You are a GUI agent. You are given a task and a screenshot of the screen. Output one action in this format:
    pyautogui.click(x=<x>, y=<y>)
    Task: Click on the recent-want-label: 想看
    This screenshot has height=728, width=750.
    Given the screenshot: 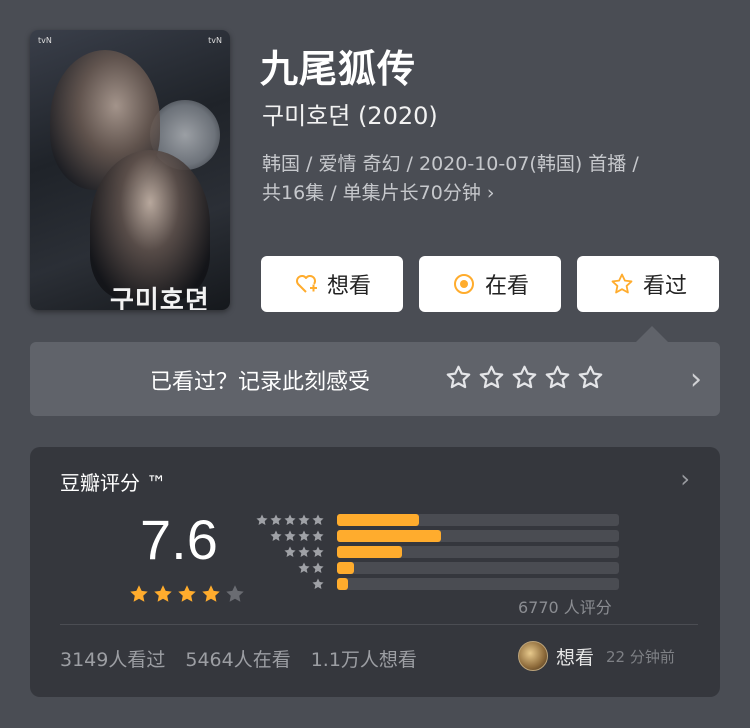 What is the action you would take?
    pyautogui.click(x=575, y=657)
    